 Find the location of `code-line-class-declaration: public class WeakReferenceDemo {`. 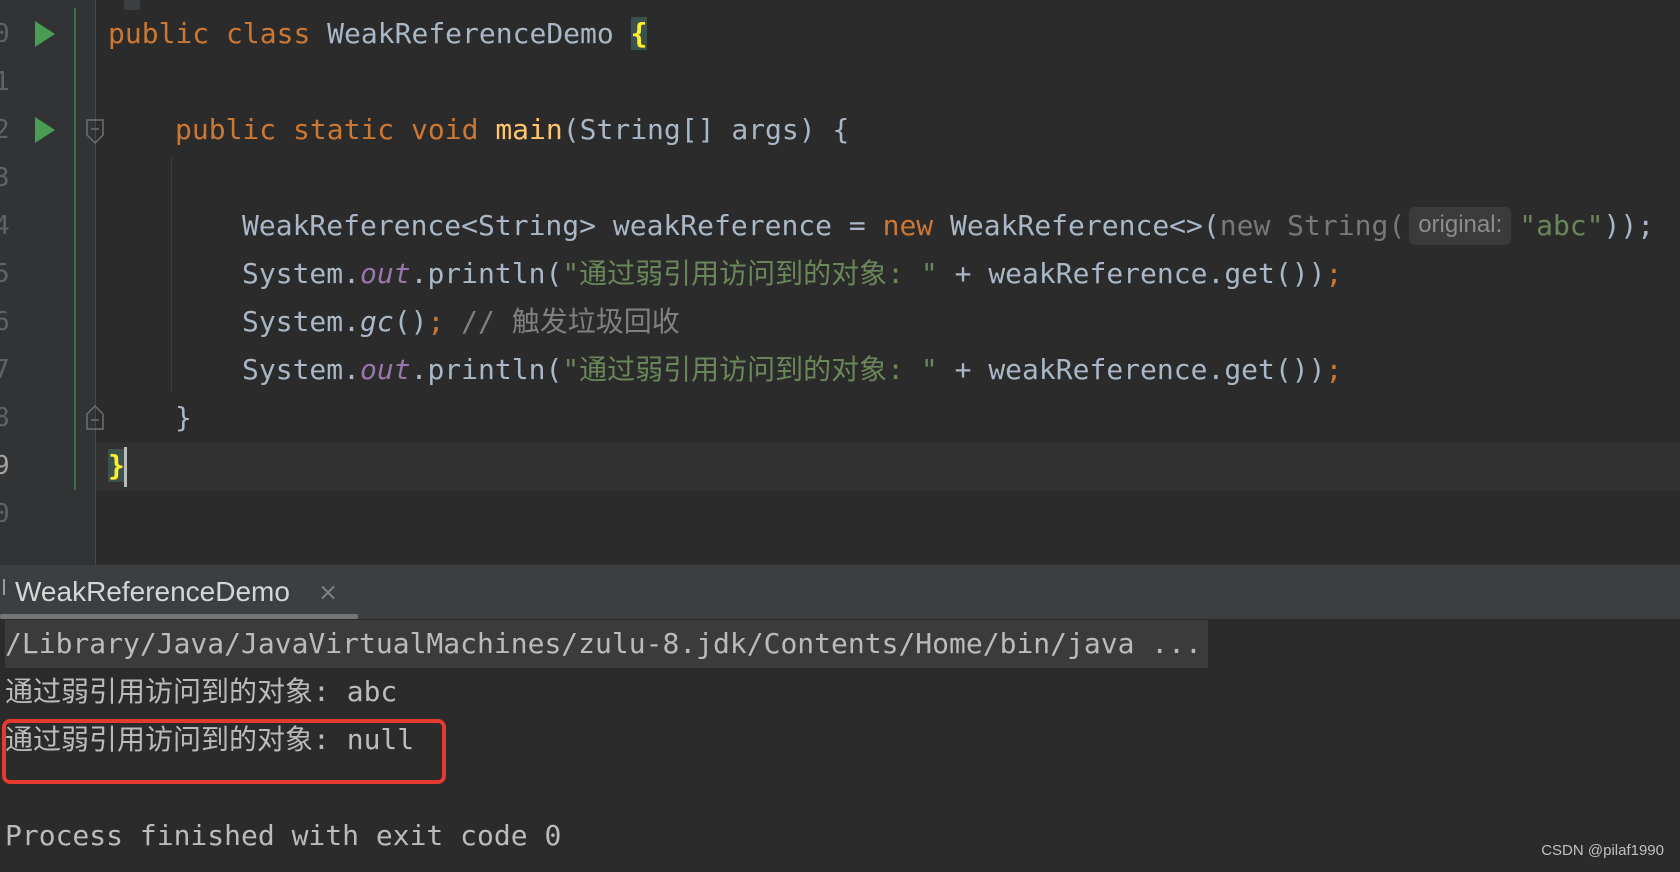

code-line-class-declaration: public class WeakReferenceDemo { is located at coordinates (378, 34).